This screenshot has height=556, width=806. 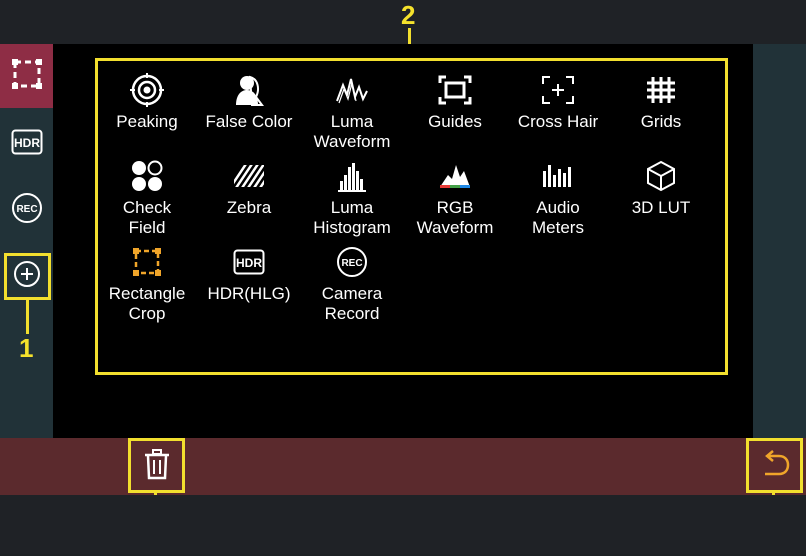 What do you see at coordinates (558, 121) in the screenshot?
I see `tool-label: Cross Hair` at bounding box center [558, 121].